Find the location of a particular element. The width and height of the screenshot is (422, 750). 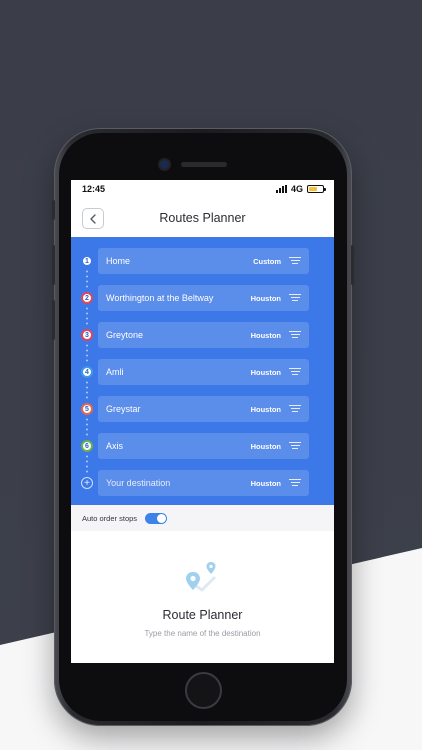

destination-input: Your destination Houston is located at coordinates (203, 483).